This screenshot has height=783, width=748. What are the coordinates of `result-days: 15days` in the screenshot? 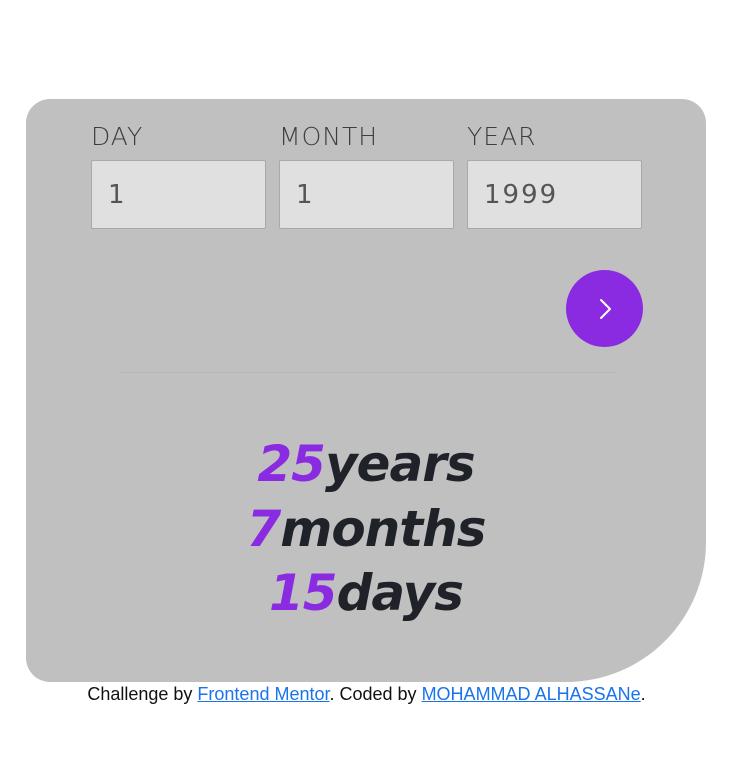 It's located at (366, 593).